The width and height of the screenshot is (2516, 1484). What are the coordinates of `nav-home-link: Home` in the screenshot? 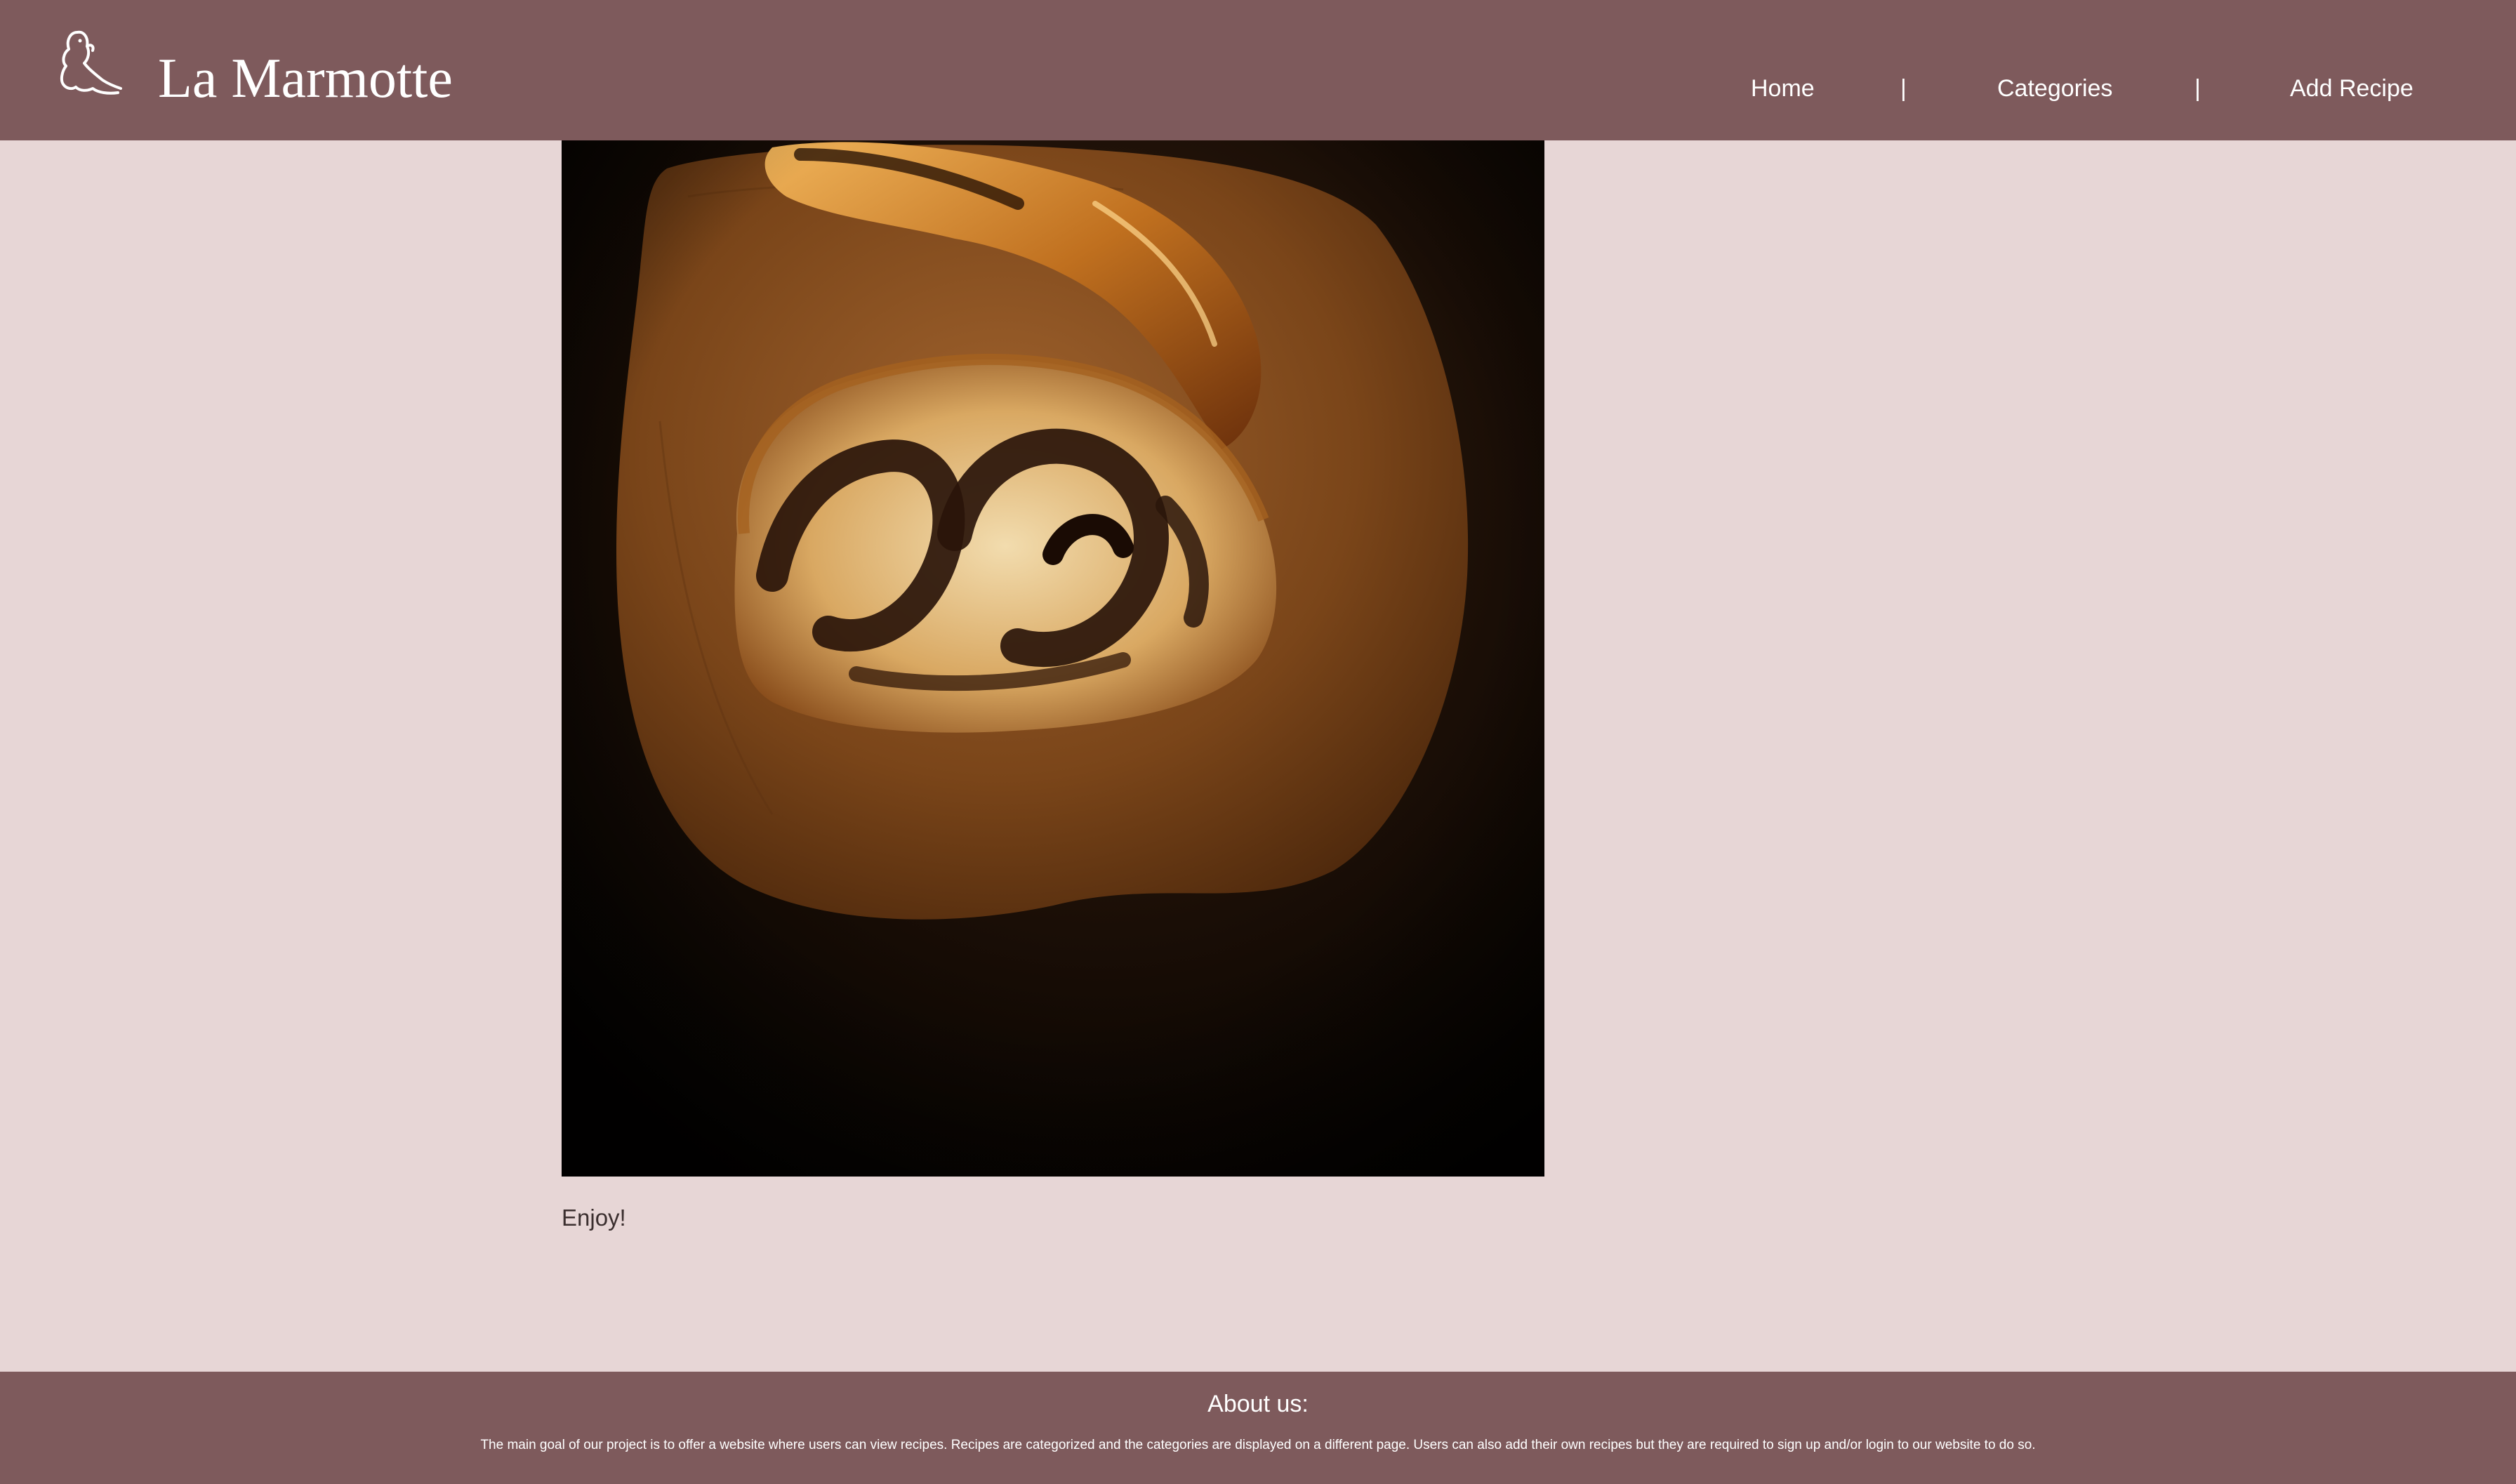 It's located at (1783, 88).